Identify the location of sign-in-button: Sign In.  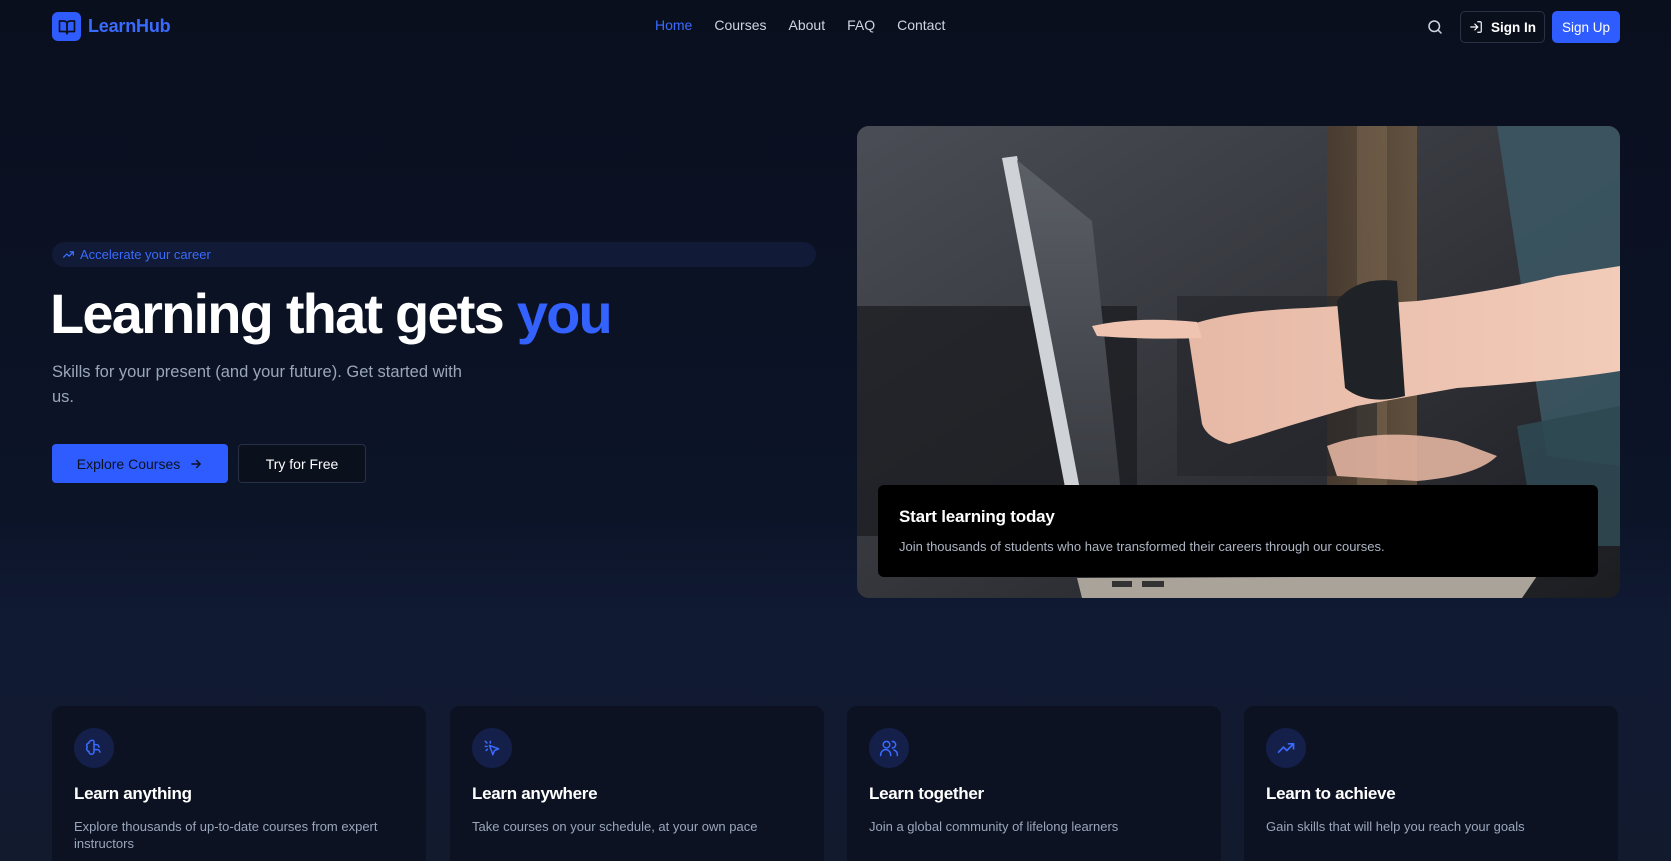
(1502, 27).